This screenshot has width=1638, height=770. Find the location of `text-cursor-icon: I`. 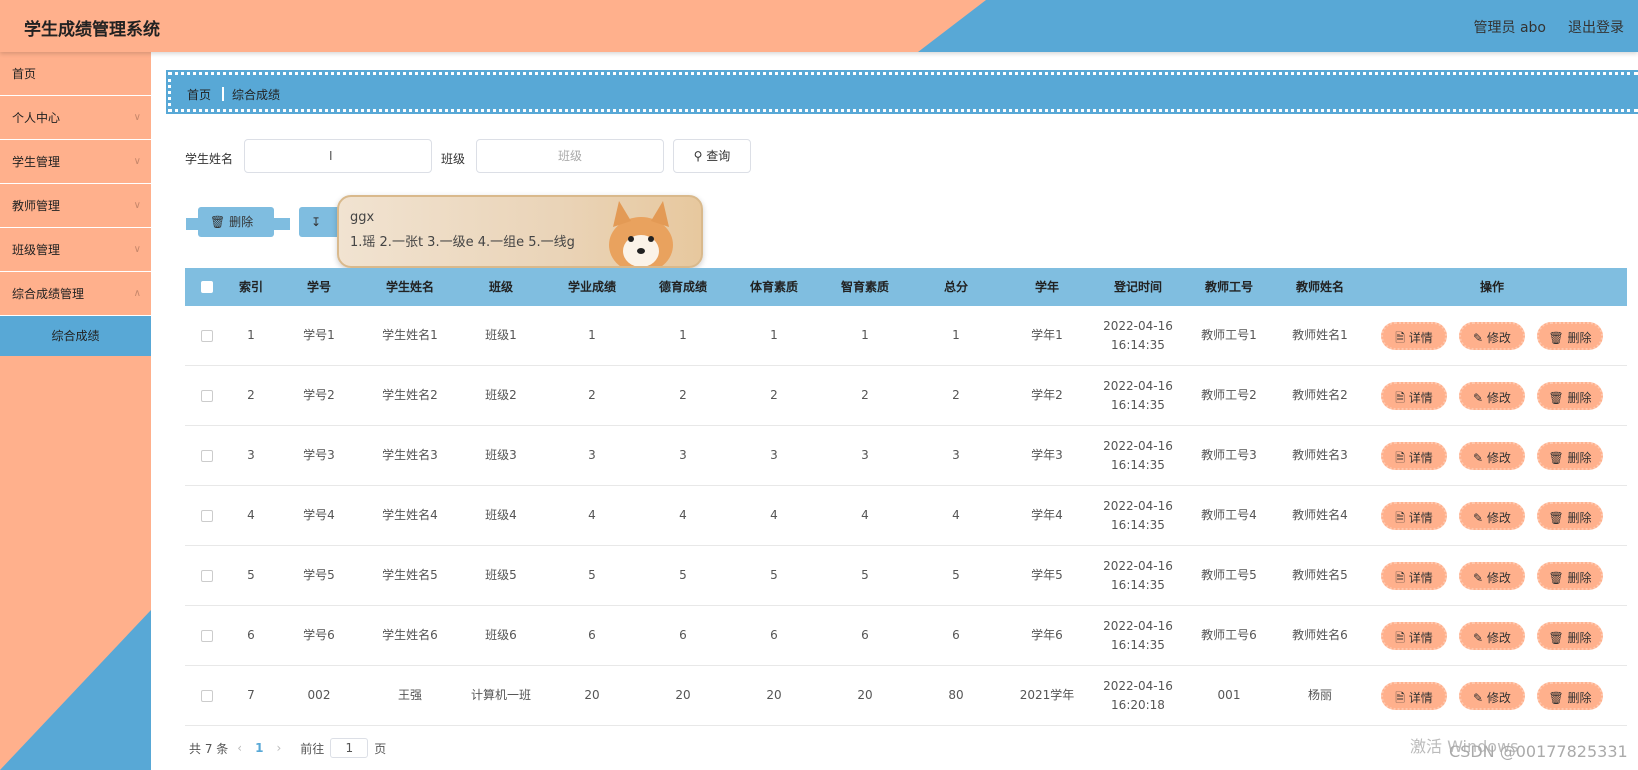

text-cursor-icon: I is located at coordinates (331, 156).